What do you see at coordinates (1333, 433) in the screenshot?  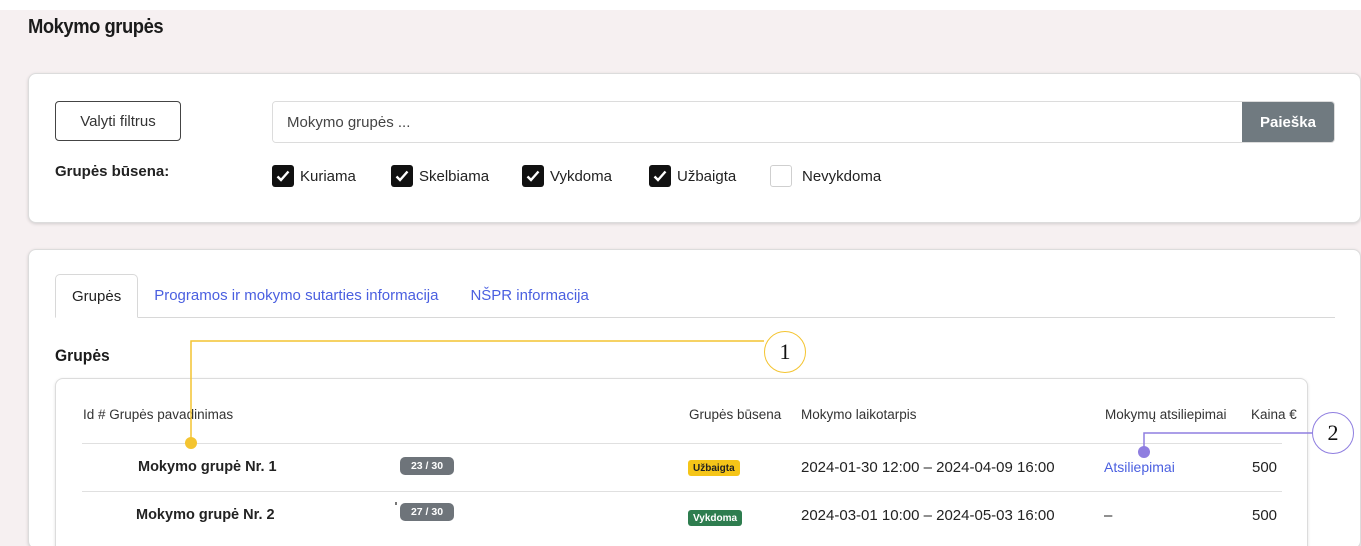 I see `annotation-marker-2: 2` at bounding box center [1333, 433].